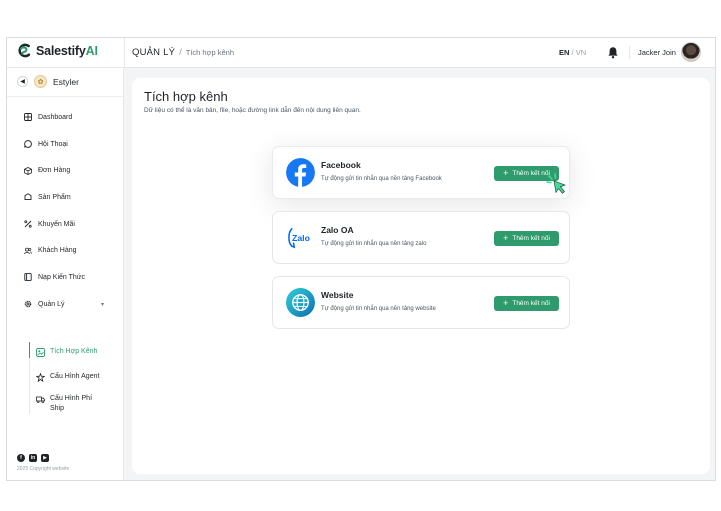  I want to click on sidebar-item-dashboard: Dashboard, so click(65, 117).